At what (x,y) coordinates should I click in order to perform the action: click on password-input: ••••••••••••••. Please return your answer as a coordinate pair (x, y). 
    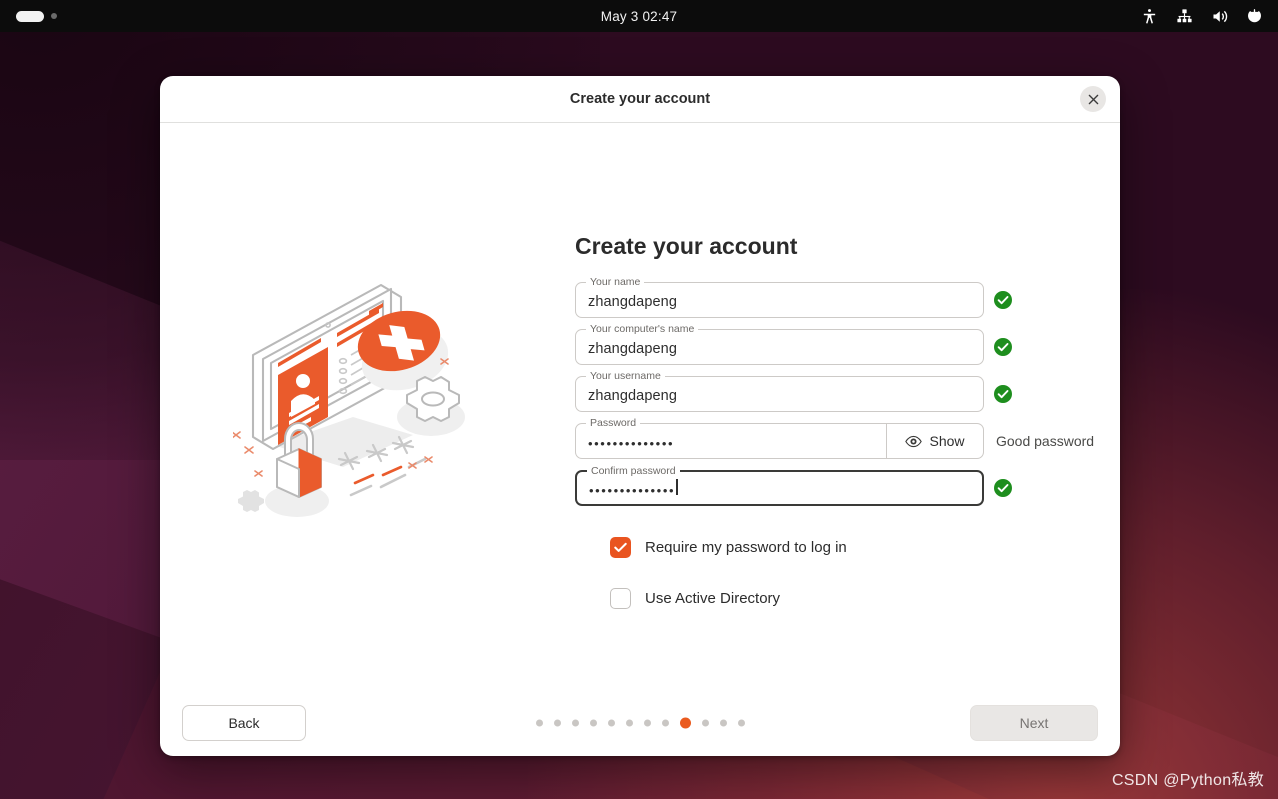
    Looking at the image, I should click on (731, 441).